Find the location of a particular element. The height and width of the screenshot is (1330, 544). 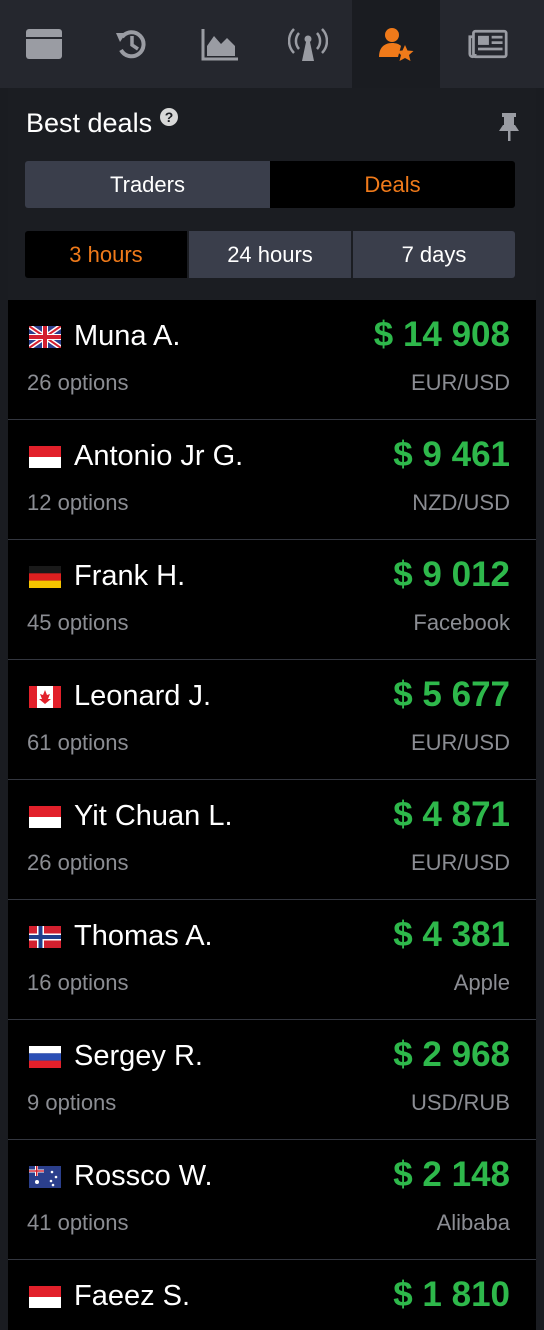

tab-chart is located at coordinates (220, 44).